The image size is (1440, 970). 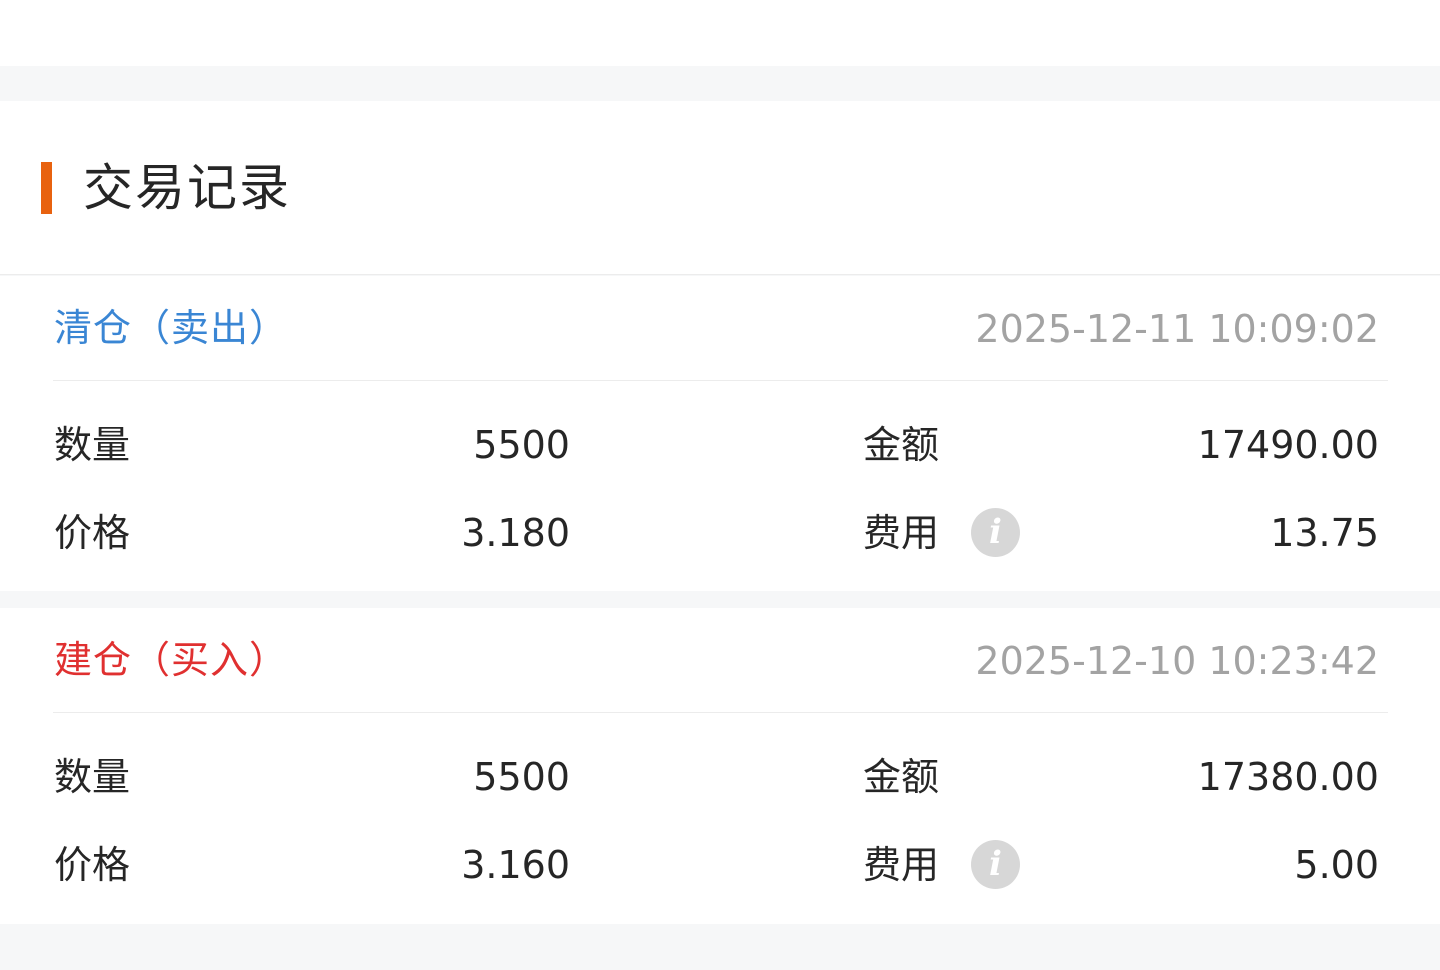 I want to click on fee-value: 13.75, so click(x=1324, y=533).